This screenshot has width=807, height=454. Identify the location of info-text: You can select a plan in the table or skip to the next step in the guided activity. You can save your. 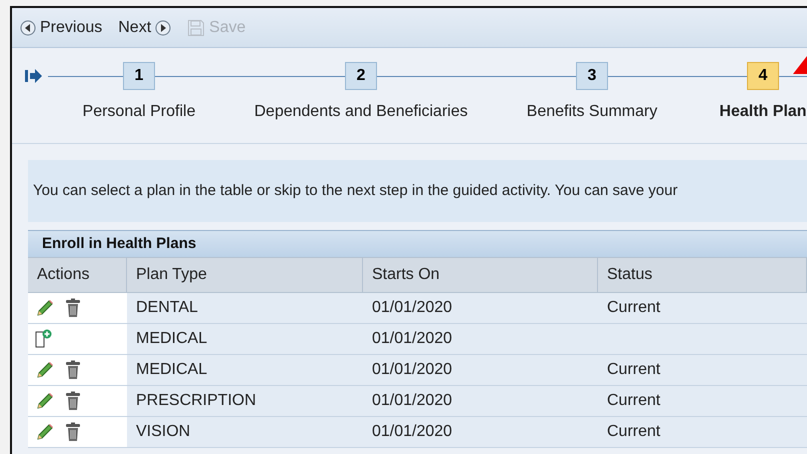
(355, 190).